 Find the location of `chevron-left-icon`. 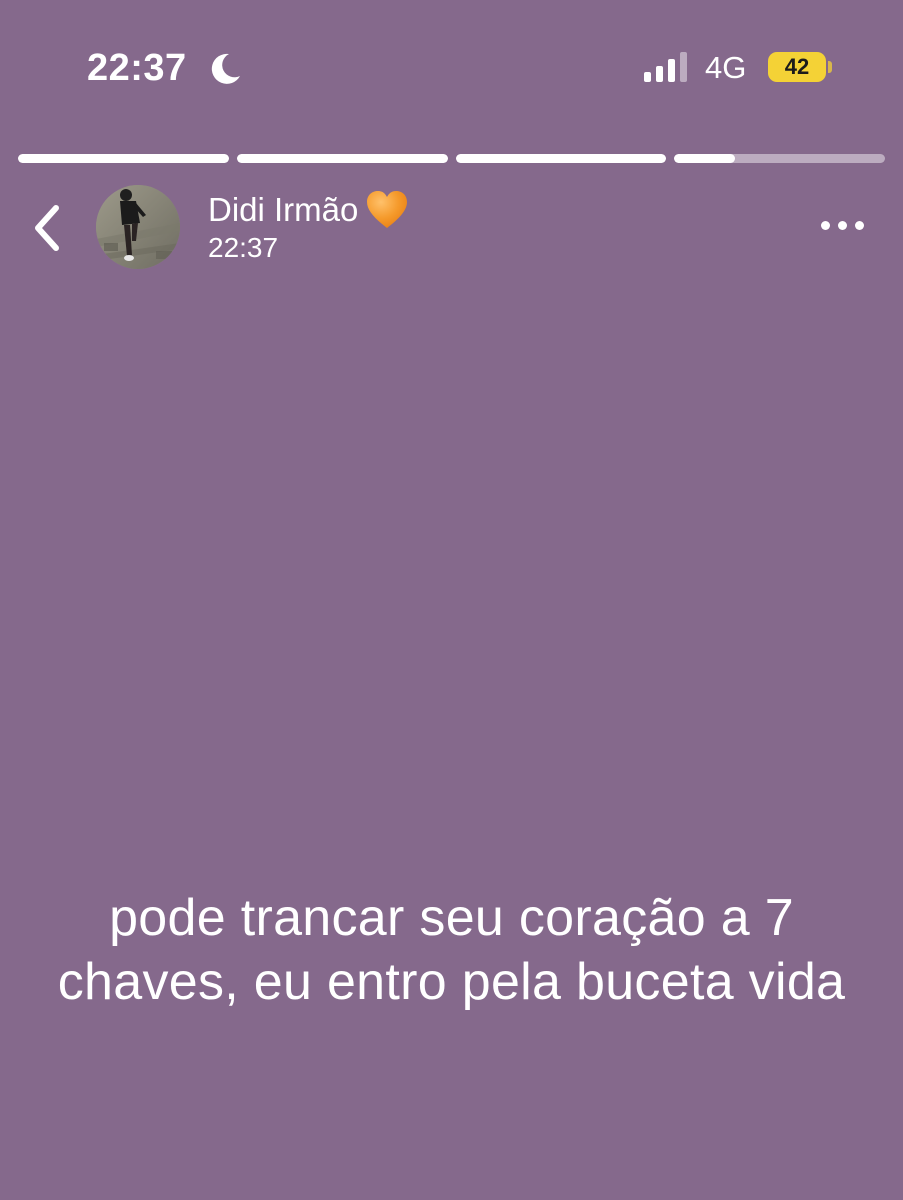

chevron-left-icon is located at coordinates (47, 228).